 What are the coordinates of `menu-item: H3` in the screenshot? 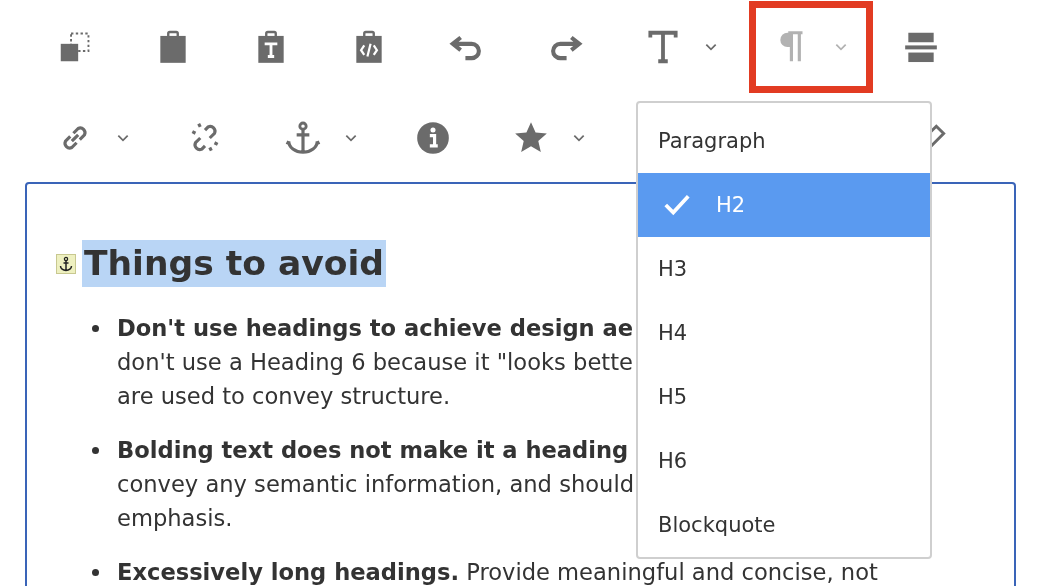 It's located at (784, 269).